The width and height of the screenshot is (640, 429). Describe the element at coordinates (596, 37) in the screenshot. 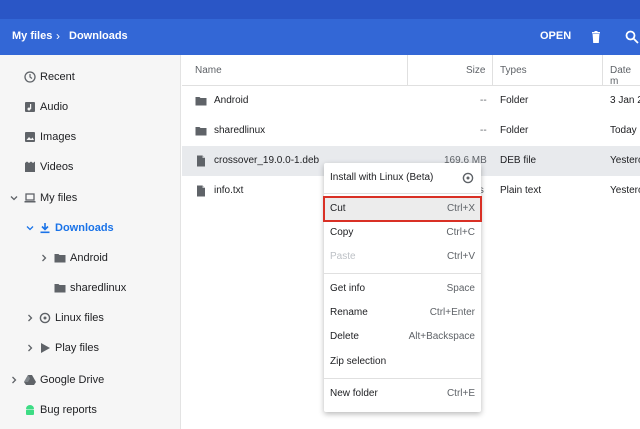

I see `trash-icon` at that location.